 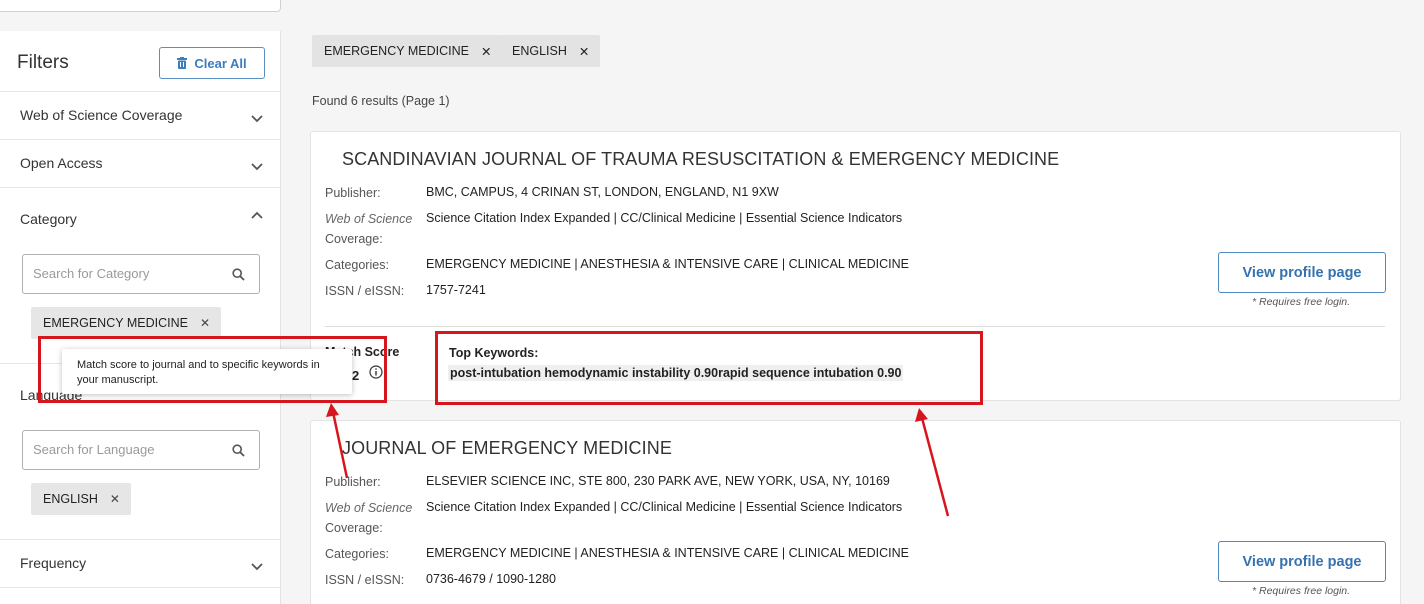 What do you see at coordinates (381, 101) in the screenshot?
I see `results-count: Found 6 results (Page 1)` at bounding box center [381, 101].